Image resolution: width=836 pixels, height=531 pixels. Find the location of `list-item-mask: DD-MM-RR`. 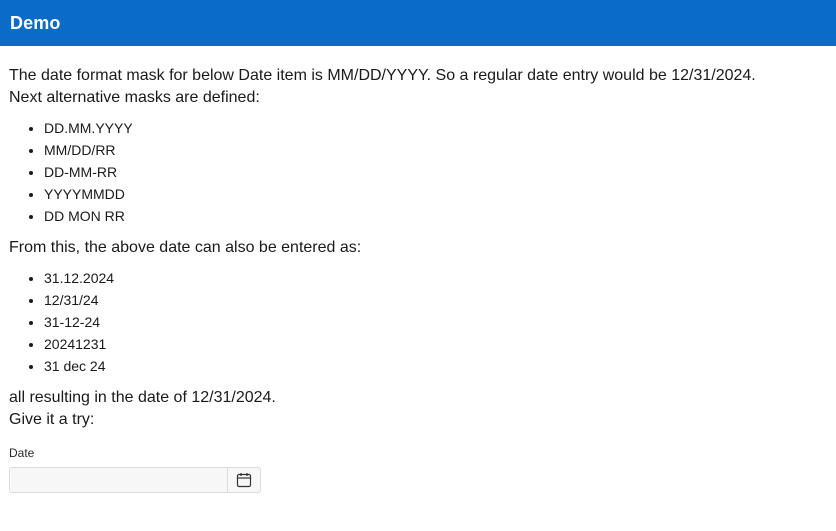

list-item-mask: DD-MM-RR is located at coordinates (435, 172).